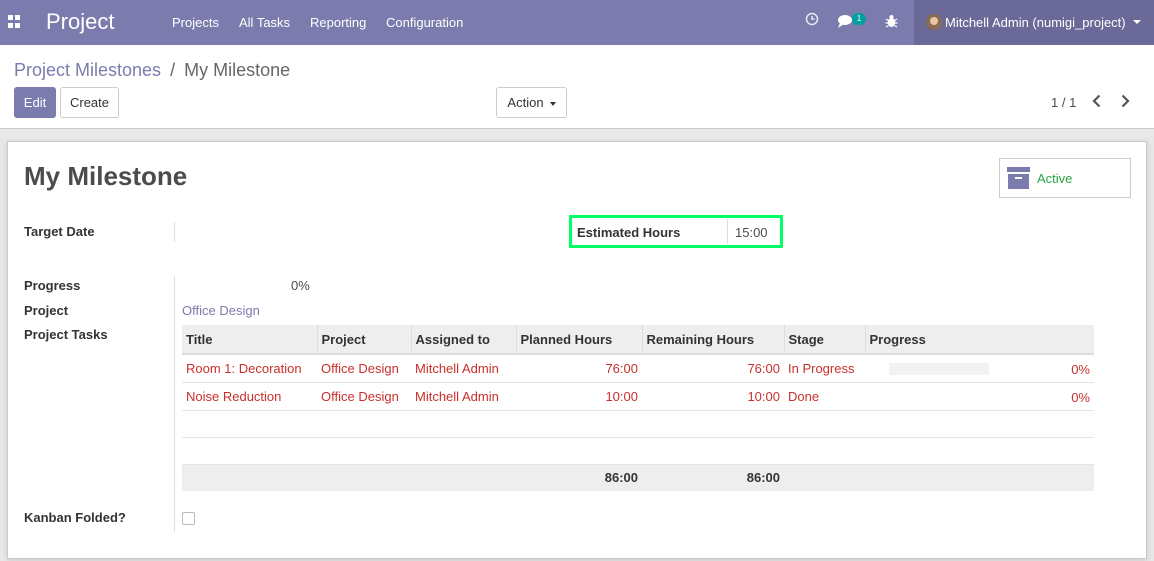 The image size is (1154, 561). I want to click on apps-menu-icon, so click(14, 21).